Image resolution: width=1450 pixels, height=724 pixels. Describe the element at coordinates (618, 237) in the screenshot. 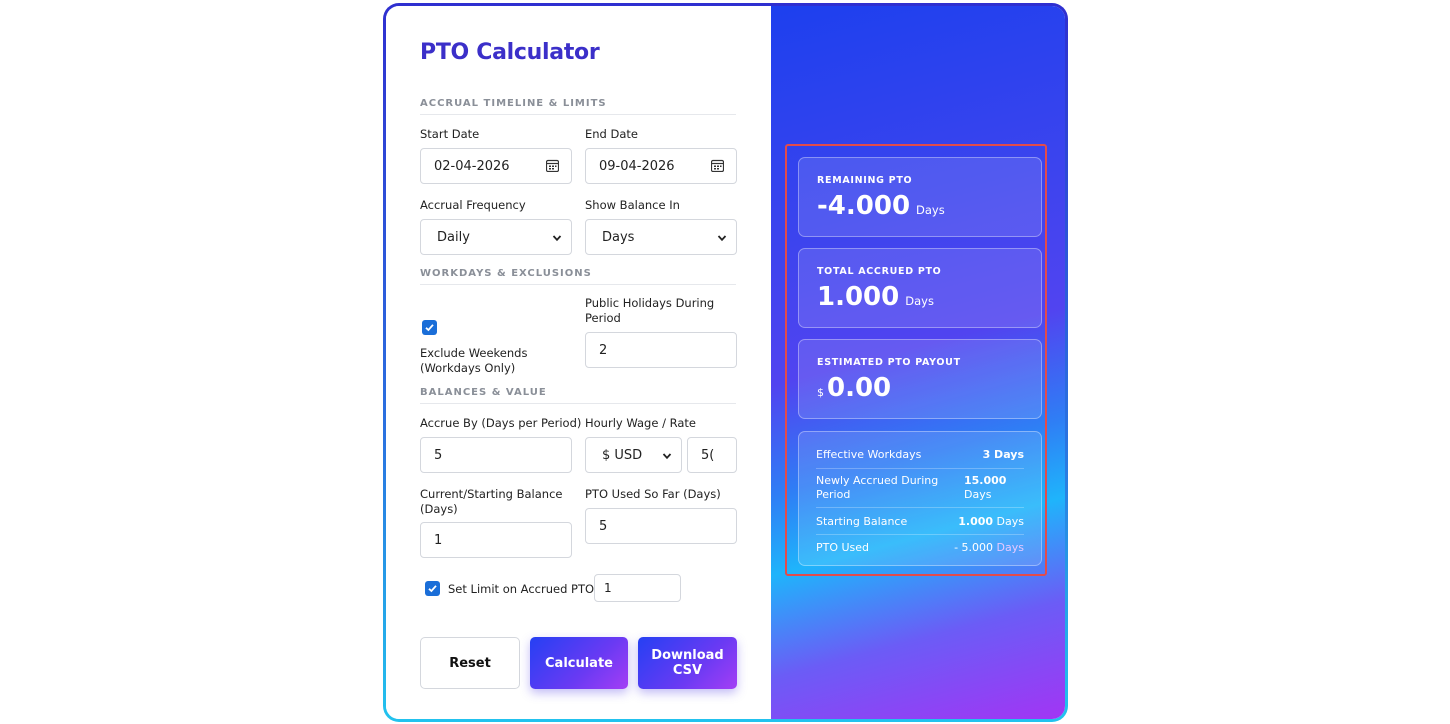

I see `show-balance-value: Days` at that location.